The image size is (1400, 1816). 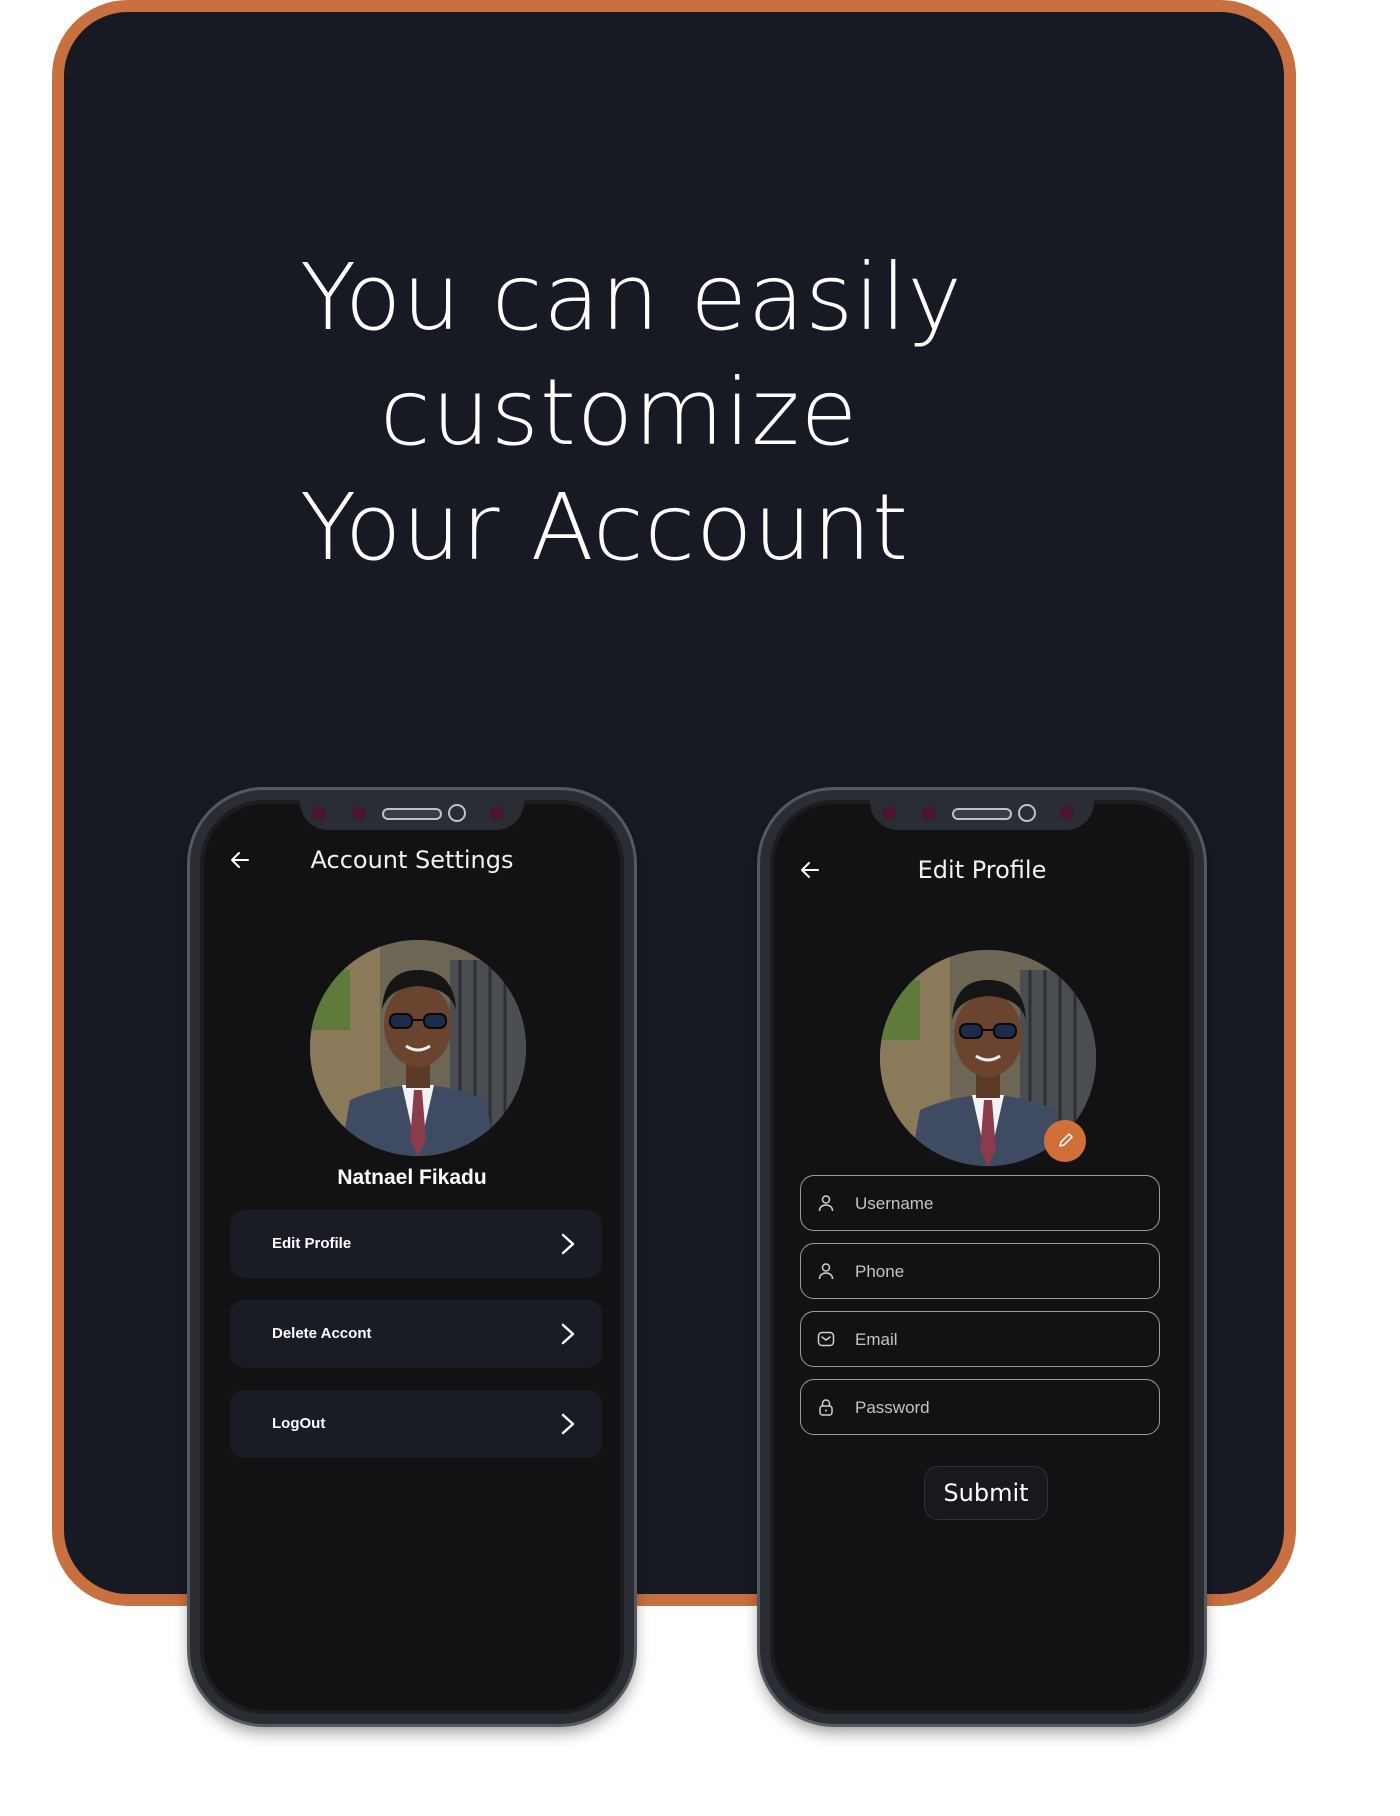 I want to click on password-field, so click(x=980, y=1407).